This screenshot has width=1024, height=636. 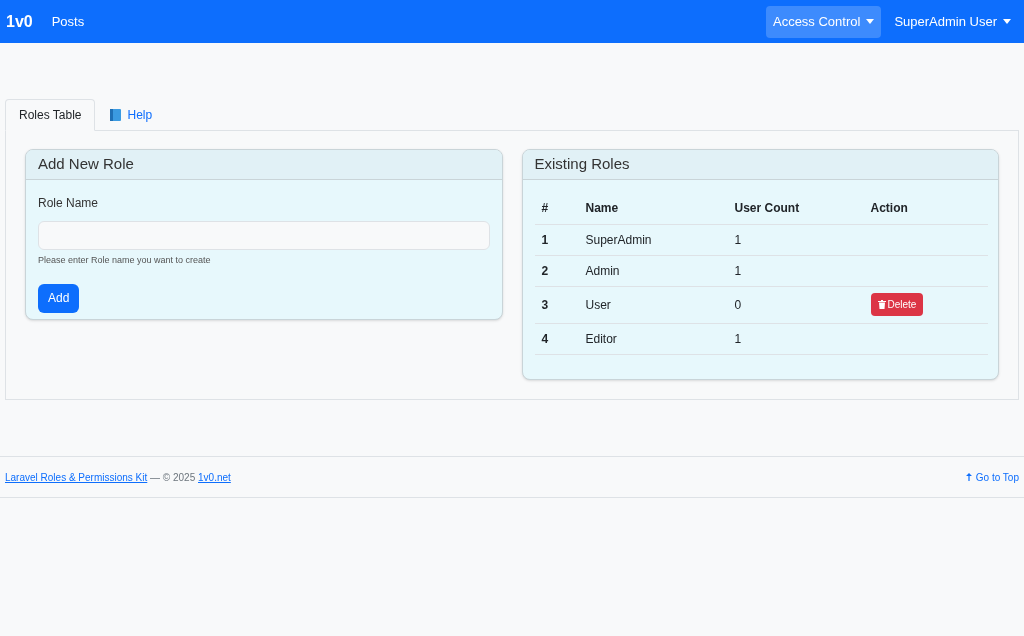 What do you see at coordinates (738, 304) in the screenshot?
I see `table-cell: 0` at bounding box center [738, 304].